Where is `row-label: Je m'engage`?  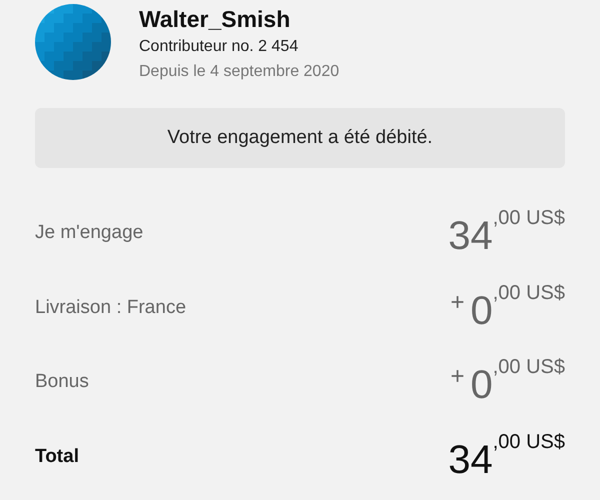
row-label: Je m'engage is located at coordinates (89, 233).